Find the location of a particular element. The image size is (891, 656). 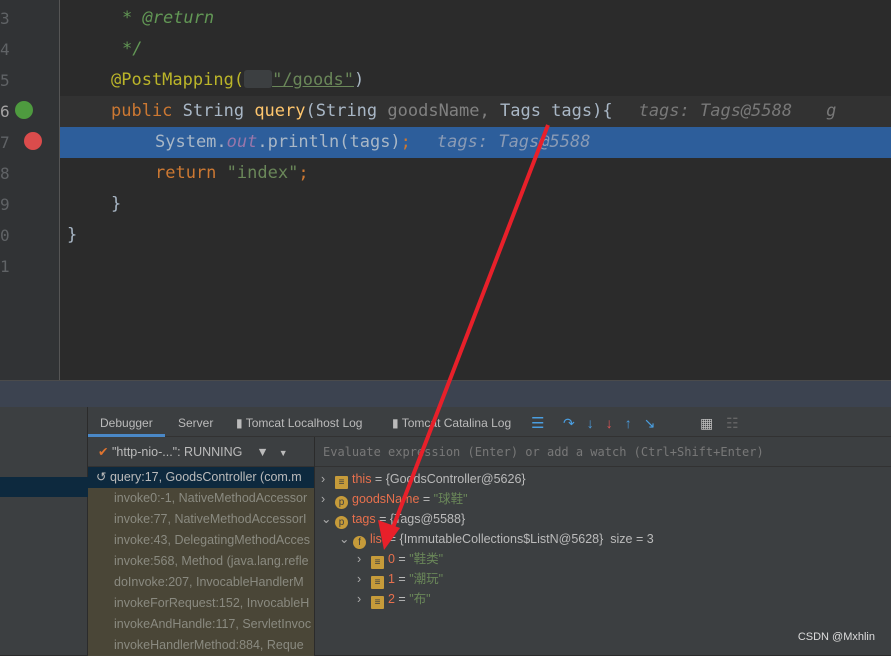

arrow-head is located at coordinates (389, 535).